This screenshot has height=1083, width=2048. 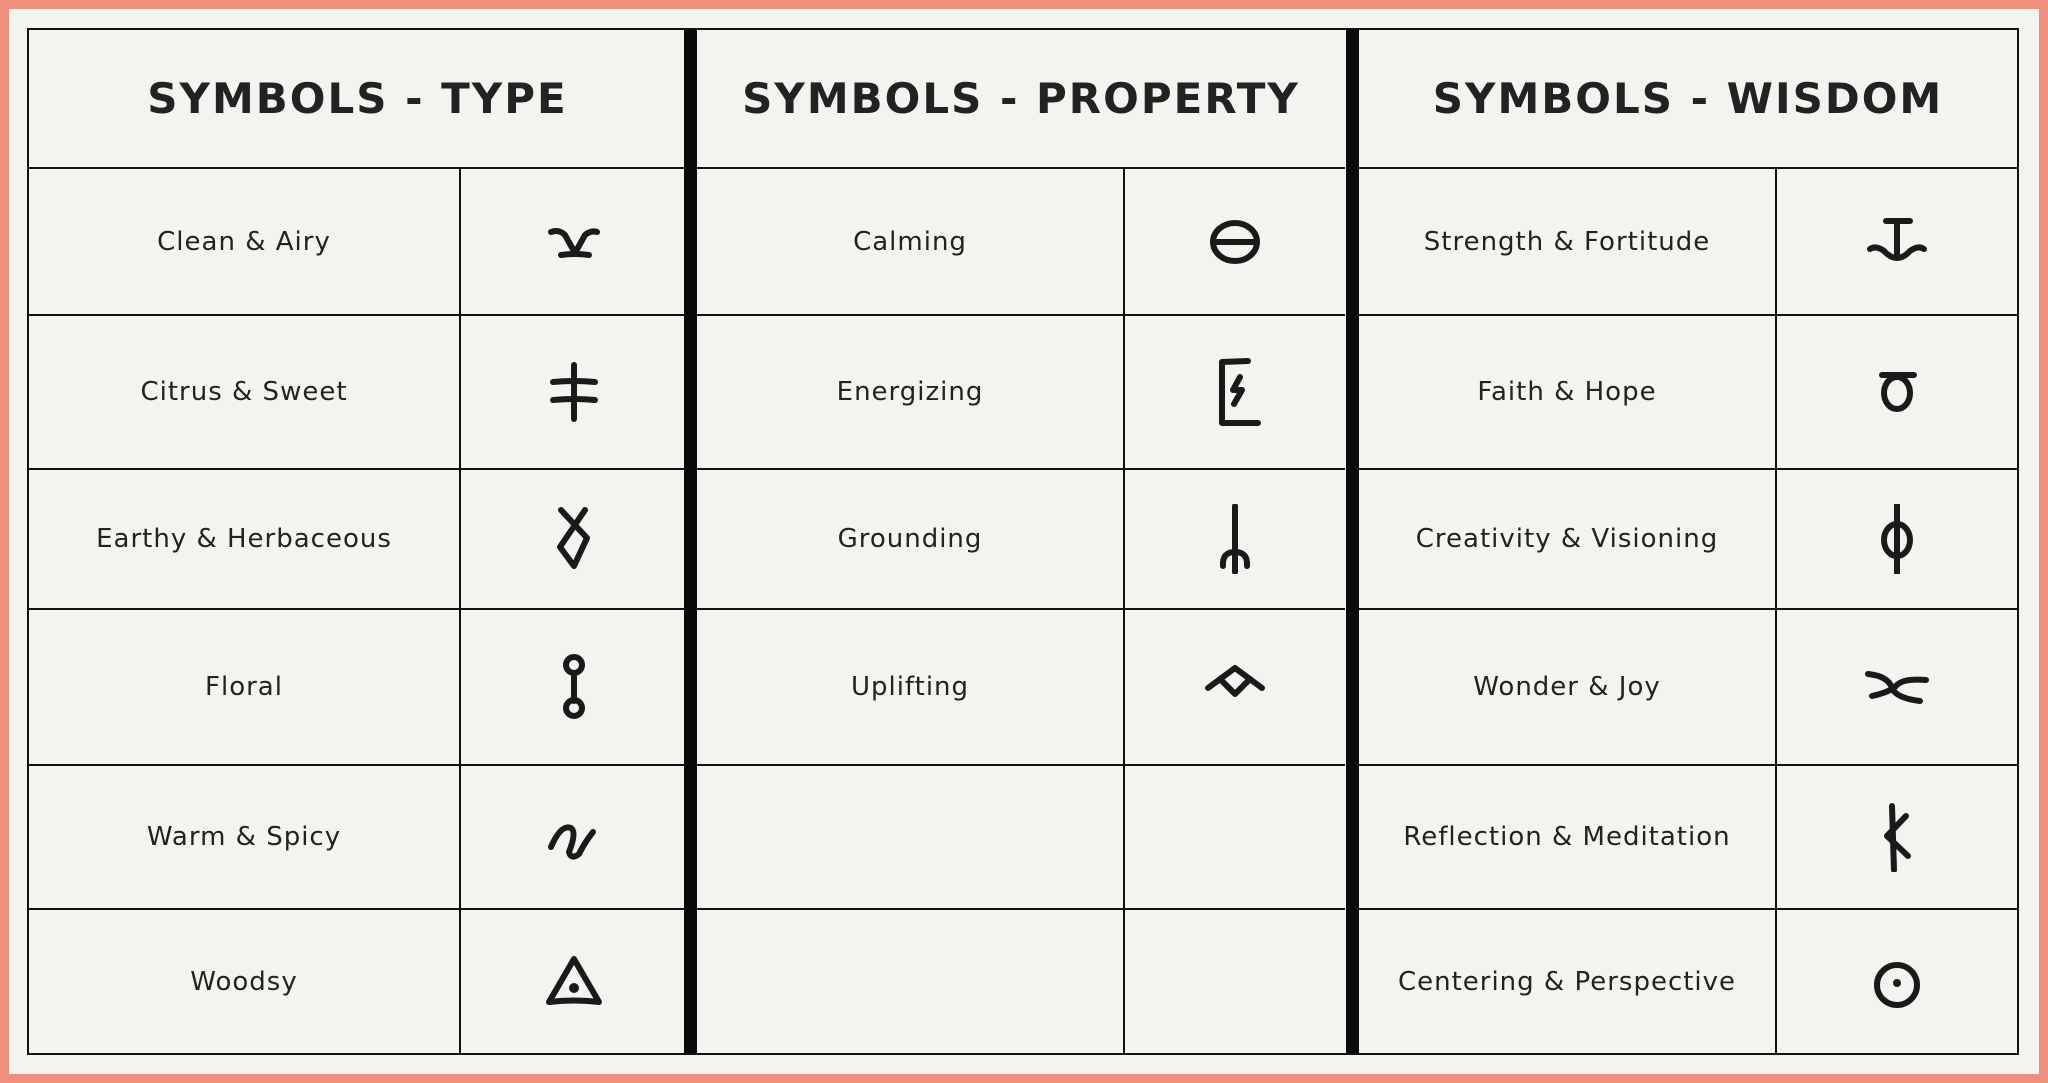 I want to click on table-row: Grounding, so click(x=1021, y=540).